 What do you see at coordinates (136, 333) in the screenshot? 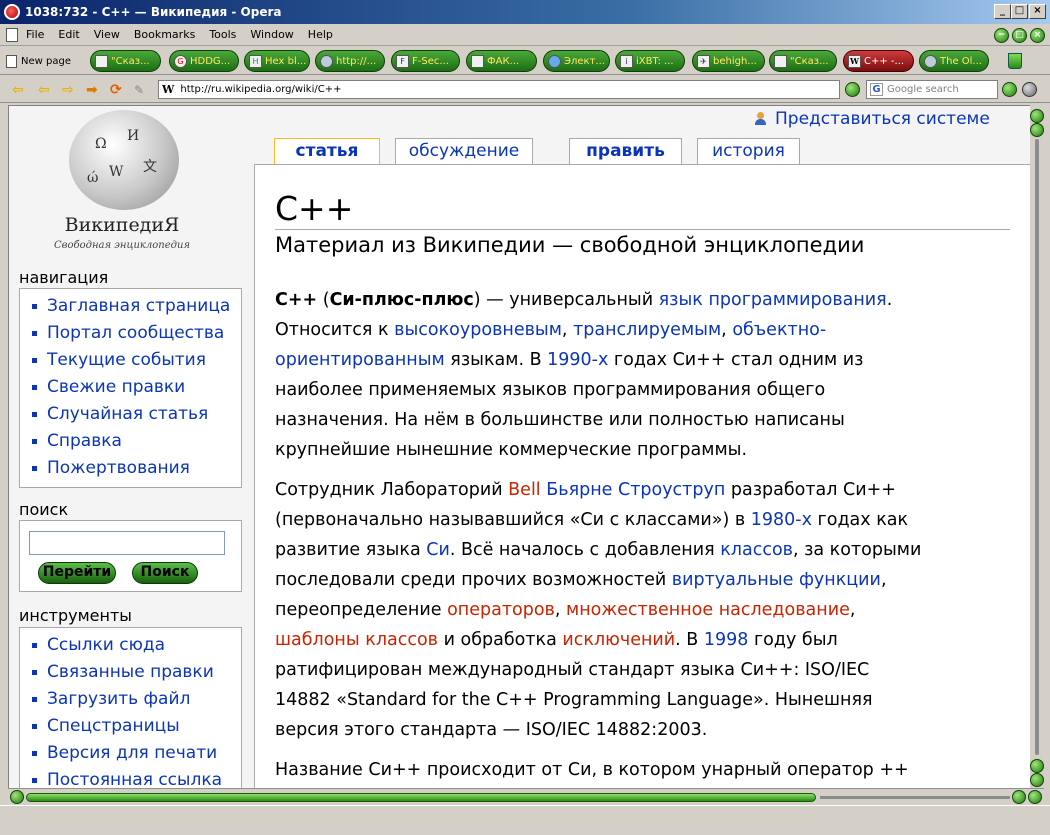
I see `nav-community-portal: Портал сообщества` at bounding box center [136, 333].